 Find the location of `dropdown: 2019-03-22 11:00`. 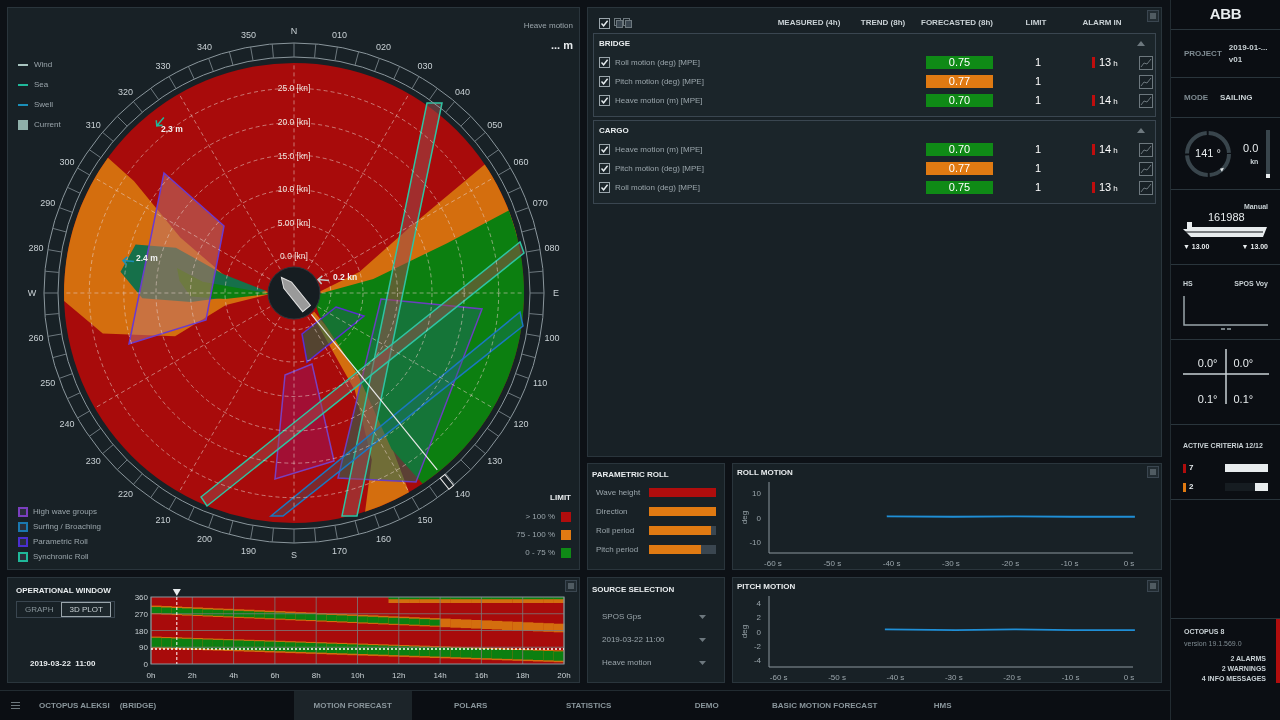

dropdown: 2019-03-22 11:00 is located at coordinates (656, 639).